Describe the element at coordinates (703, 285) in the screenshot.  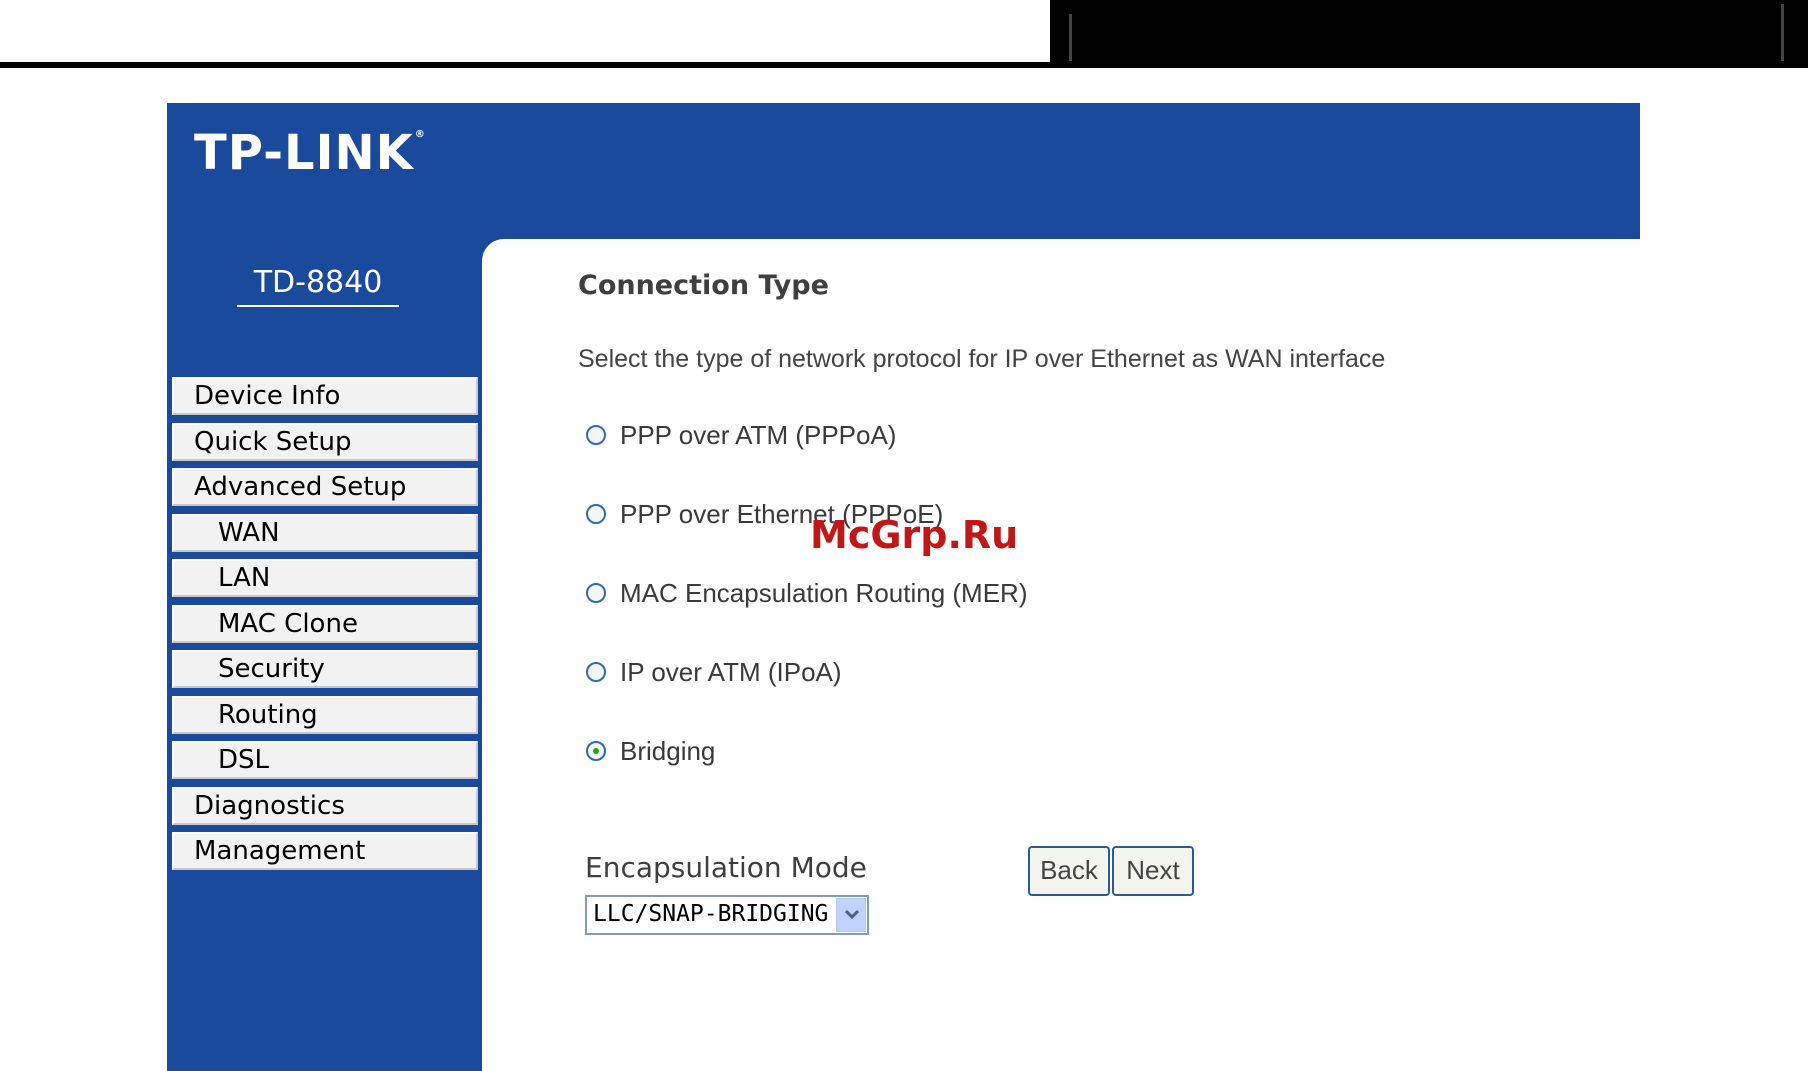
I see `page-title: Connection Type` at that location.